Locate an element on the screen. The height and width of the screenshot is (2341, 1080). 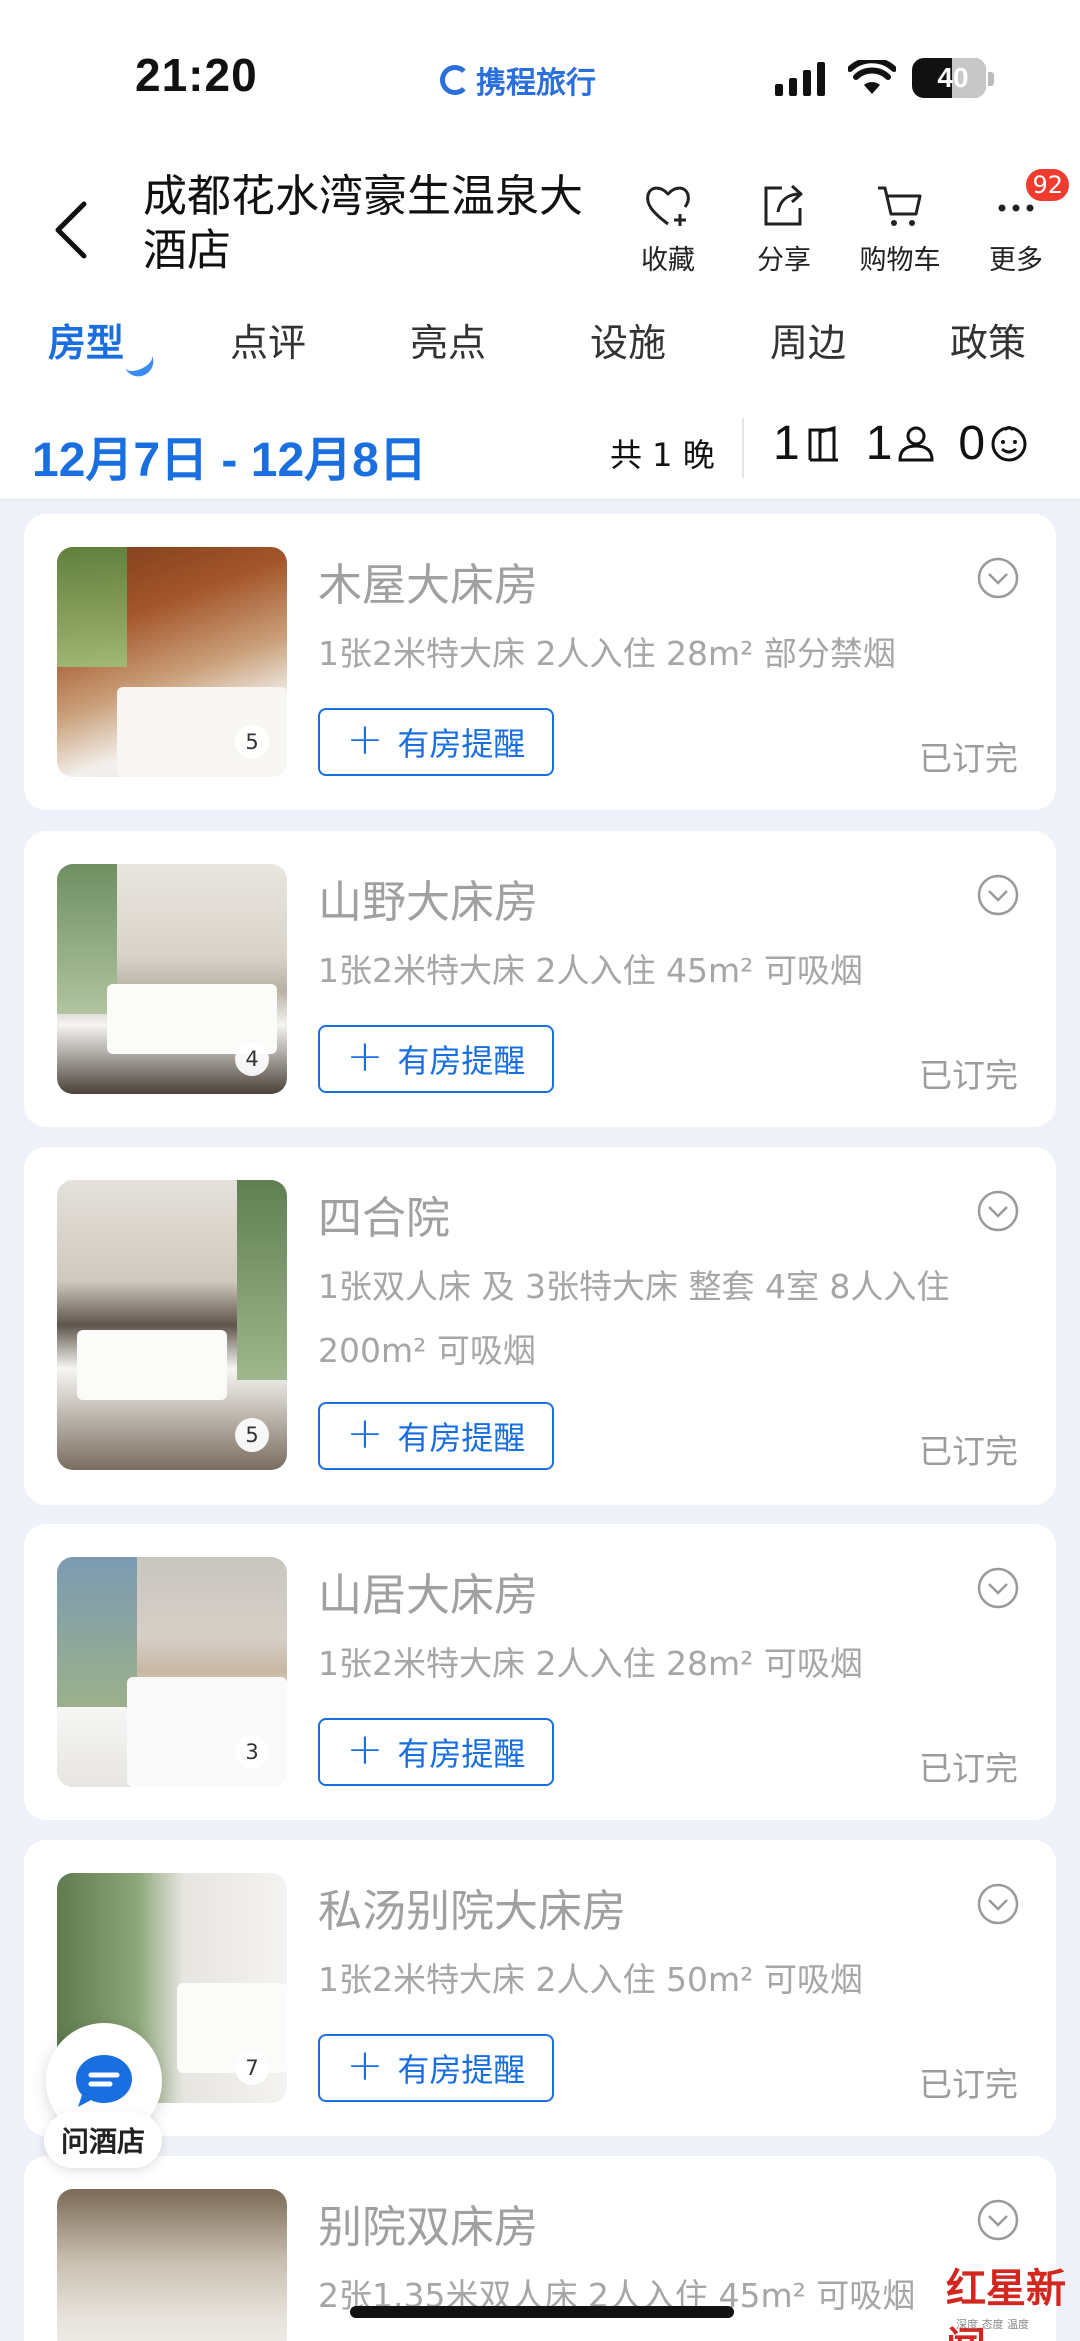
heart-plus-icon is located at coordinates (668, 206).